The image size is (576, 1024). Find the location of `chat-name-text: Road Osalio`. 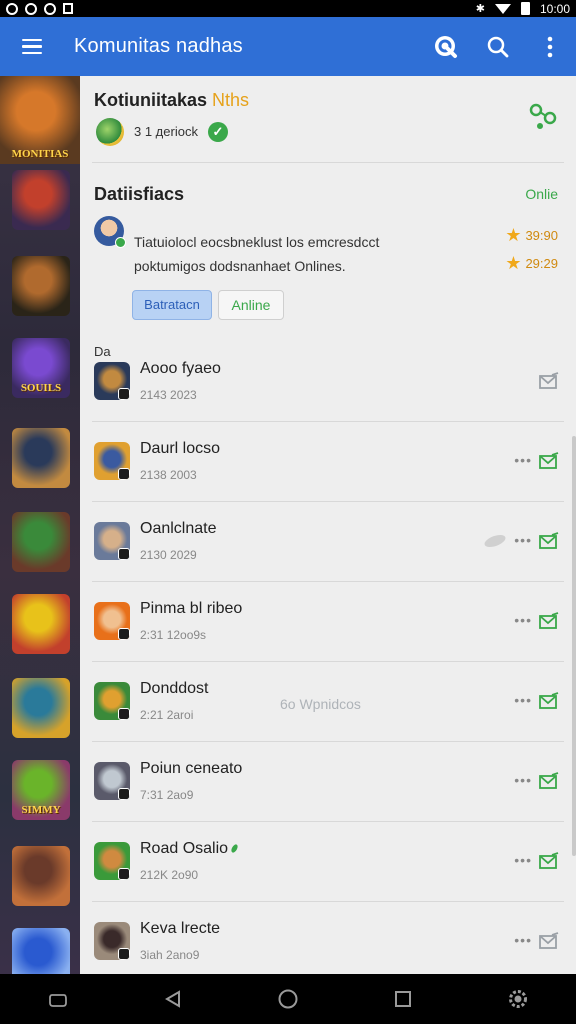

chat-name-text: Road Osalio is located at coordinates (184, 848).